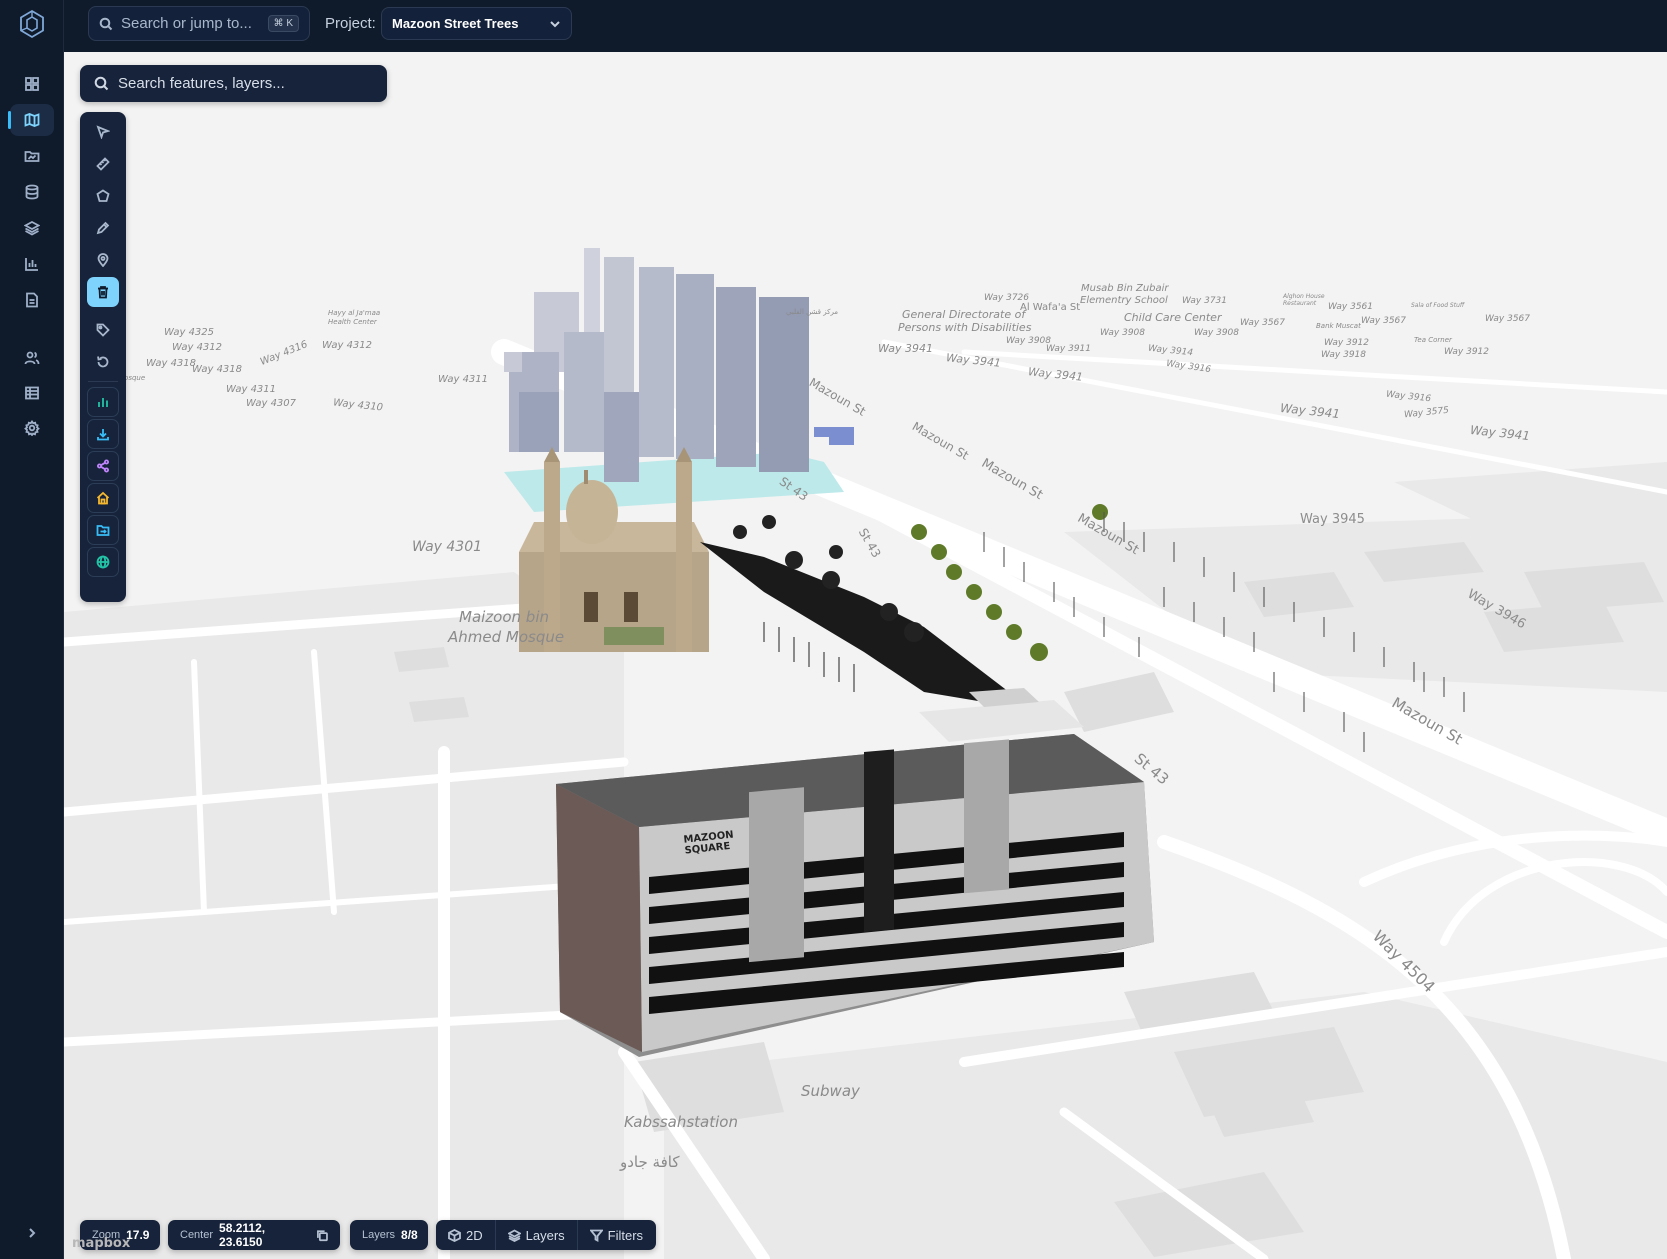  What do you see at coordinates (242, 1235) in the screenshot?
I see `center-value: 58.2112, 23.6150` at bounding box center [242, 1235].